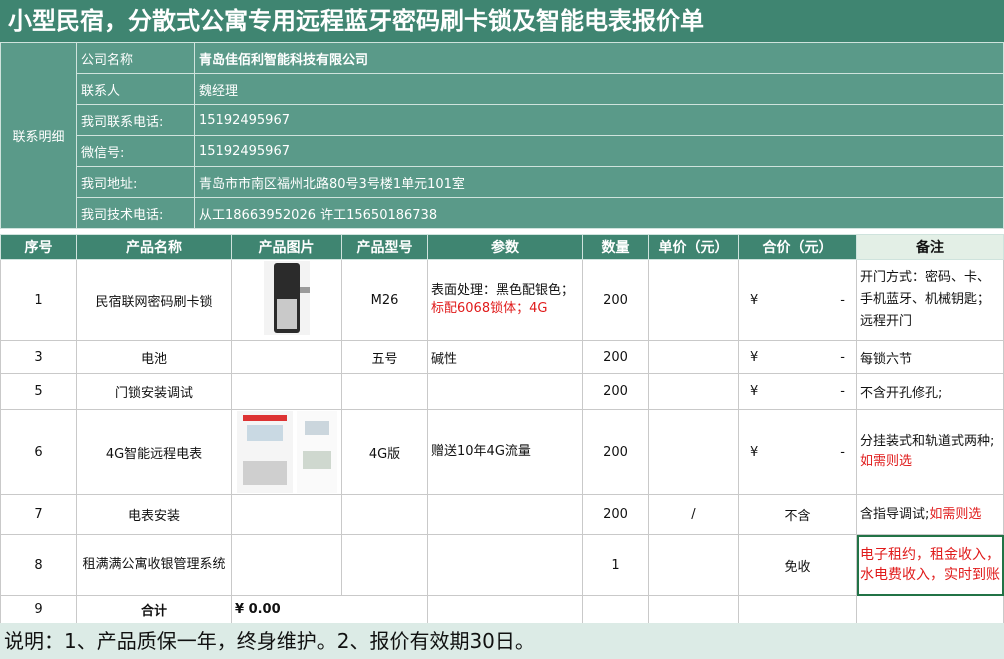 This screenshot has height=659, width=1004. What do you see at coordinates (154, 609) in the screenshot?
I see `total-label: 合计` at bounding box center [154, 609].